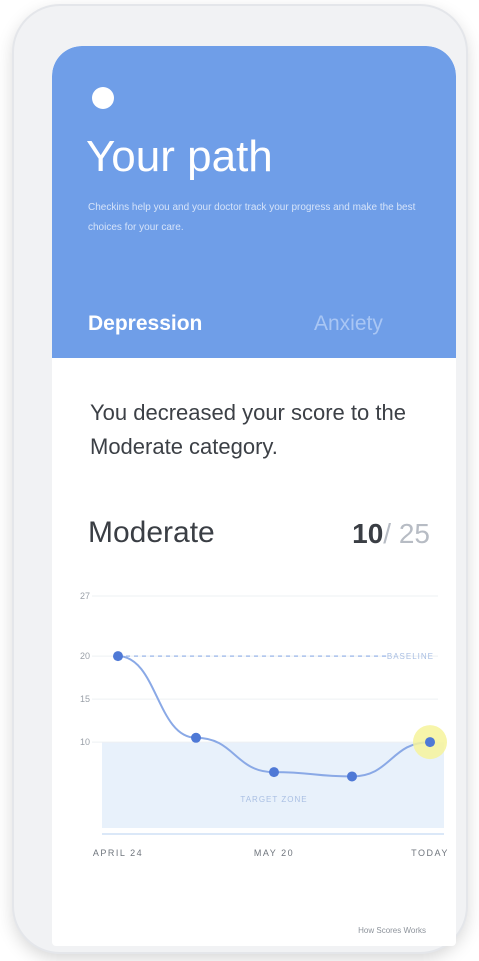  Describe the element at coordinates (348, 324) in the screenshot. I see `tab-anxiety: Anxiety` at that location.